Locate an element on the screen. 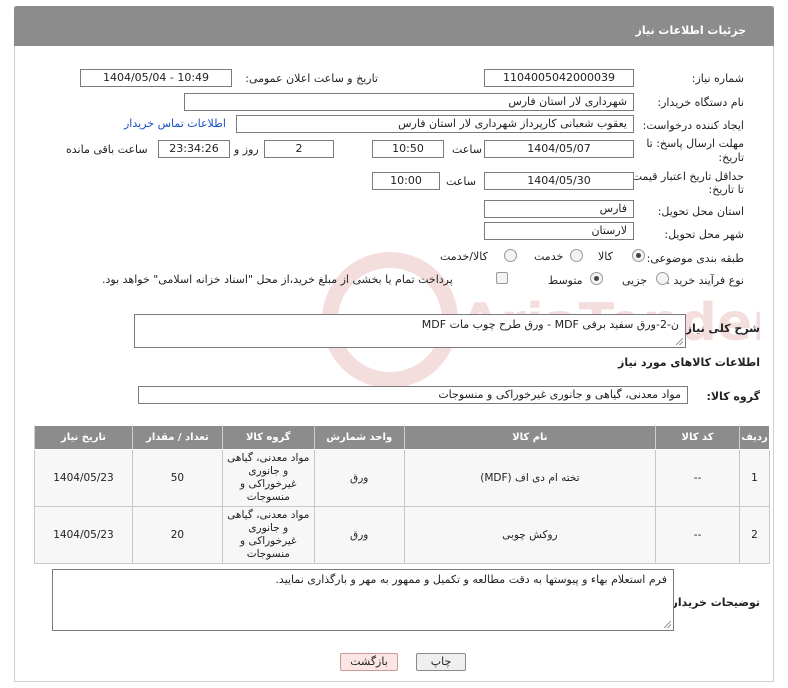 The image size is (788, 688). price-validity-label-2: تا تاریخ: is located at coordinates (726, 189).